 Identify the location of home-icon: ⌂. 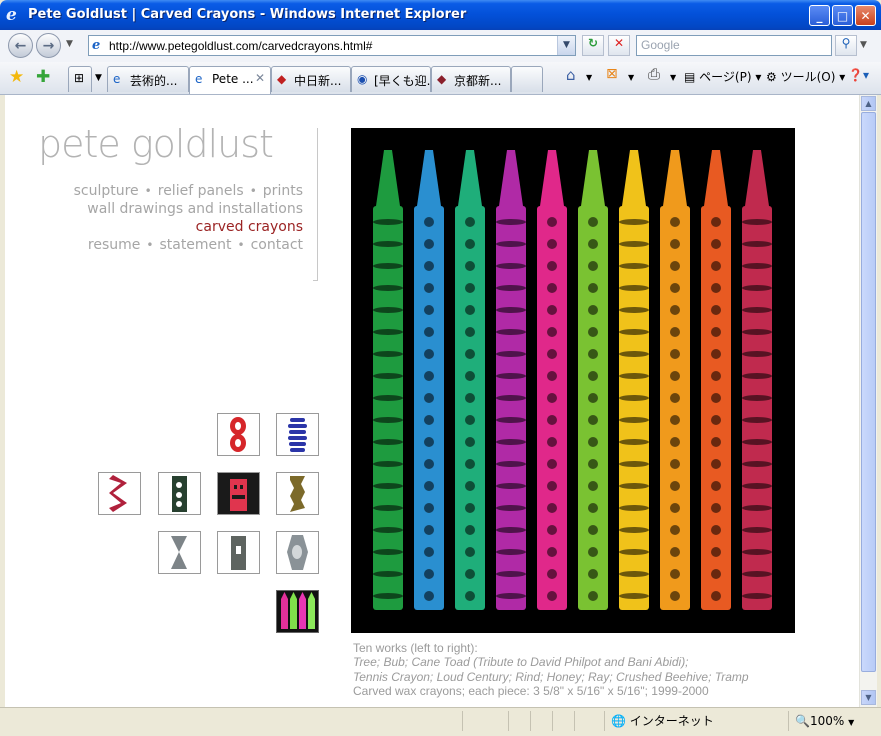
(571, 75).